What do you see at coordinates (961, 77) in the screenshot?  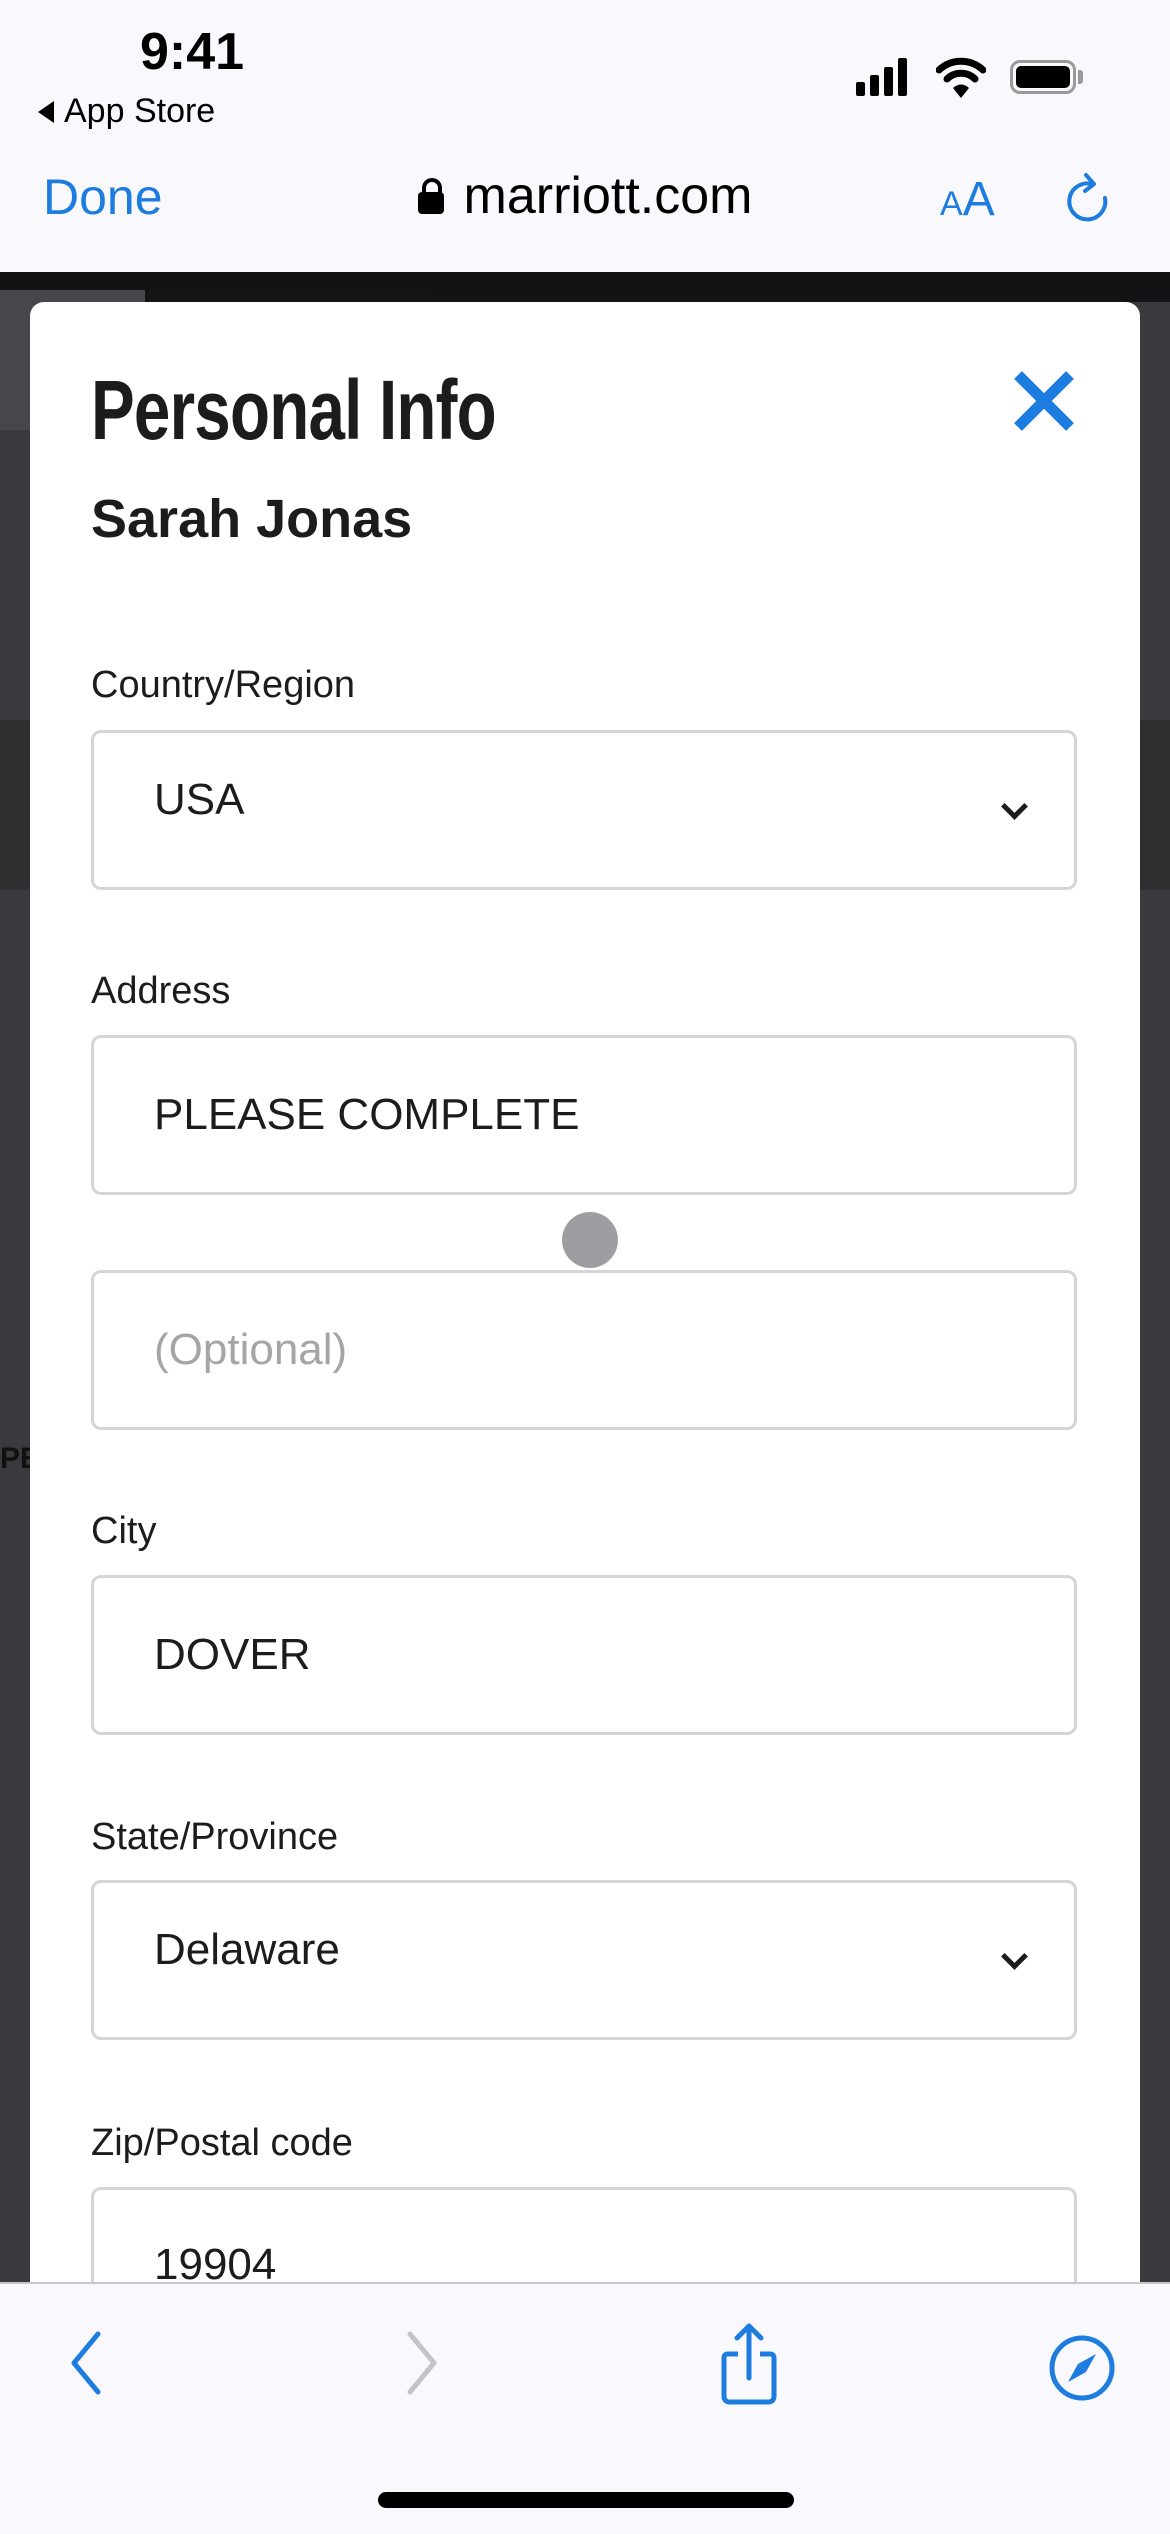 I see `wifi-icon` at bounding box center [961, 77].